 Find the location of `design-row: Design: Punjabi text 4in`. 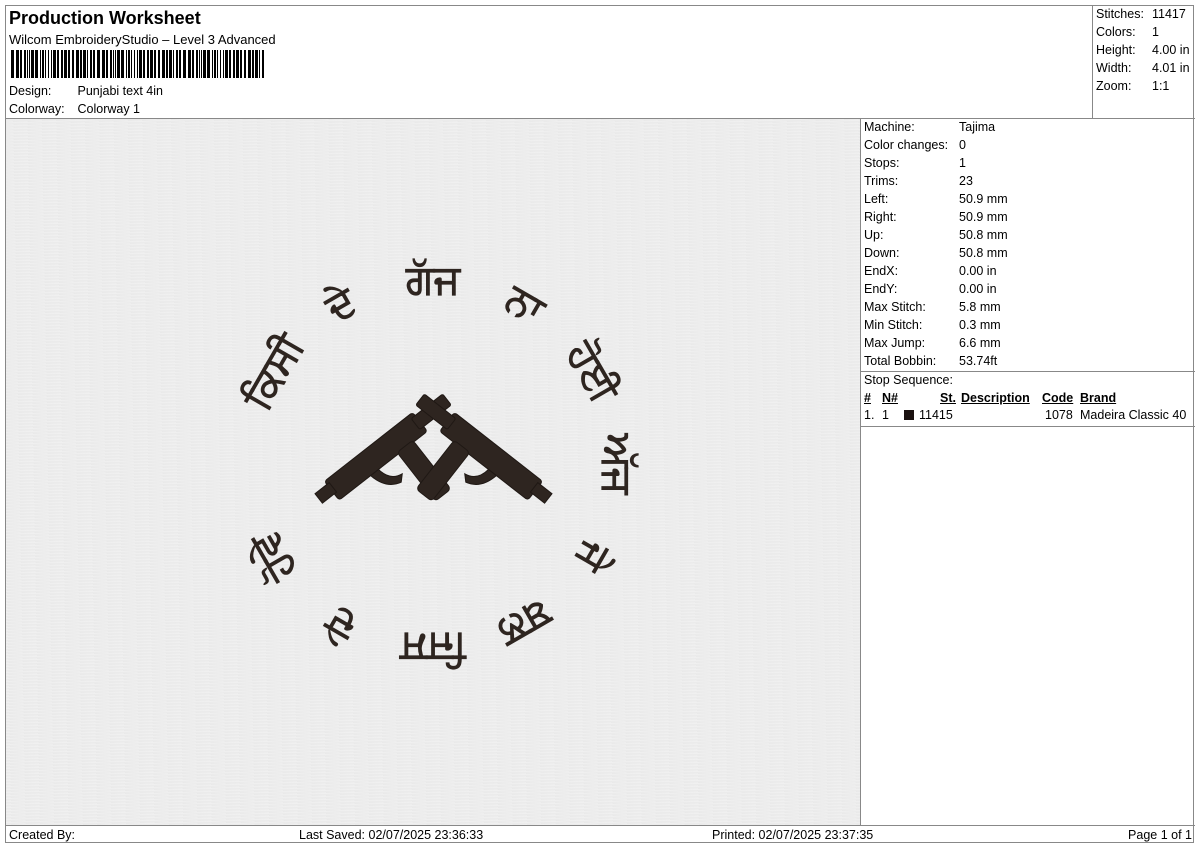

design-row: Design: Punjabi text 4in is located at coordinates (86, 91).